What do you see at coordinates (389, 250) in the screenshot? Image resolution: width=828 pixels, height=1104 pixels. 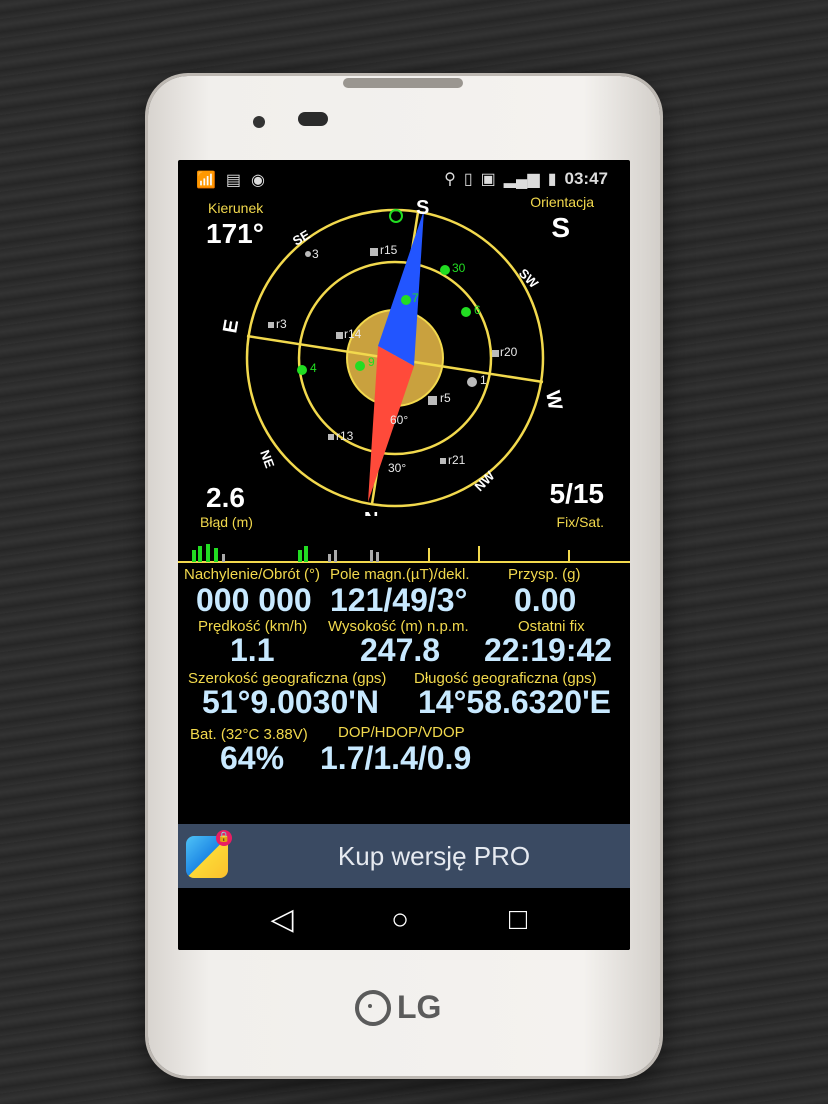 I see `satellite-label: r15` at bounding box center [389, 250].